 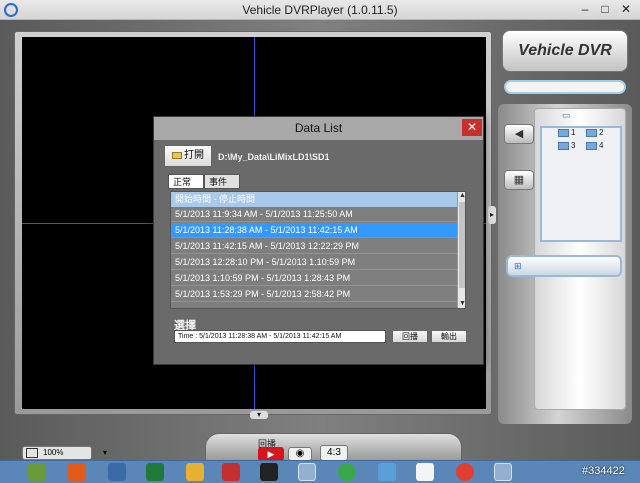 I want to click on scroll-thumb, so click(x=462, y=245).